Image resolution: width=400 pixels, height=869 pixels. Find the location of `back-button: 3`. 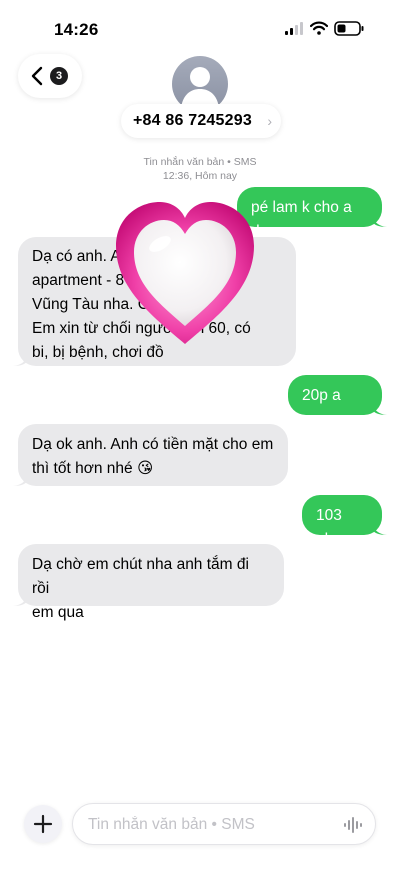

back-button: 3 is located at coordinates (50, 76).